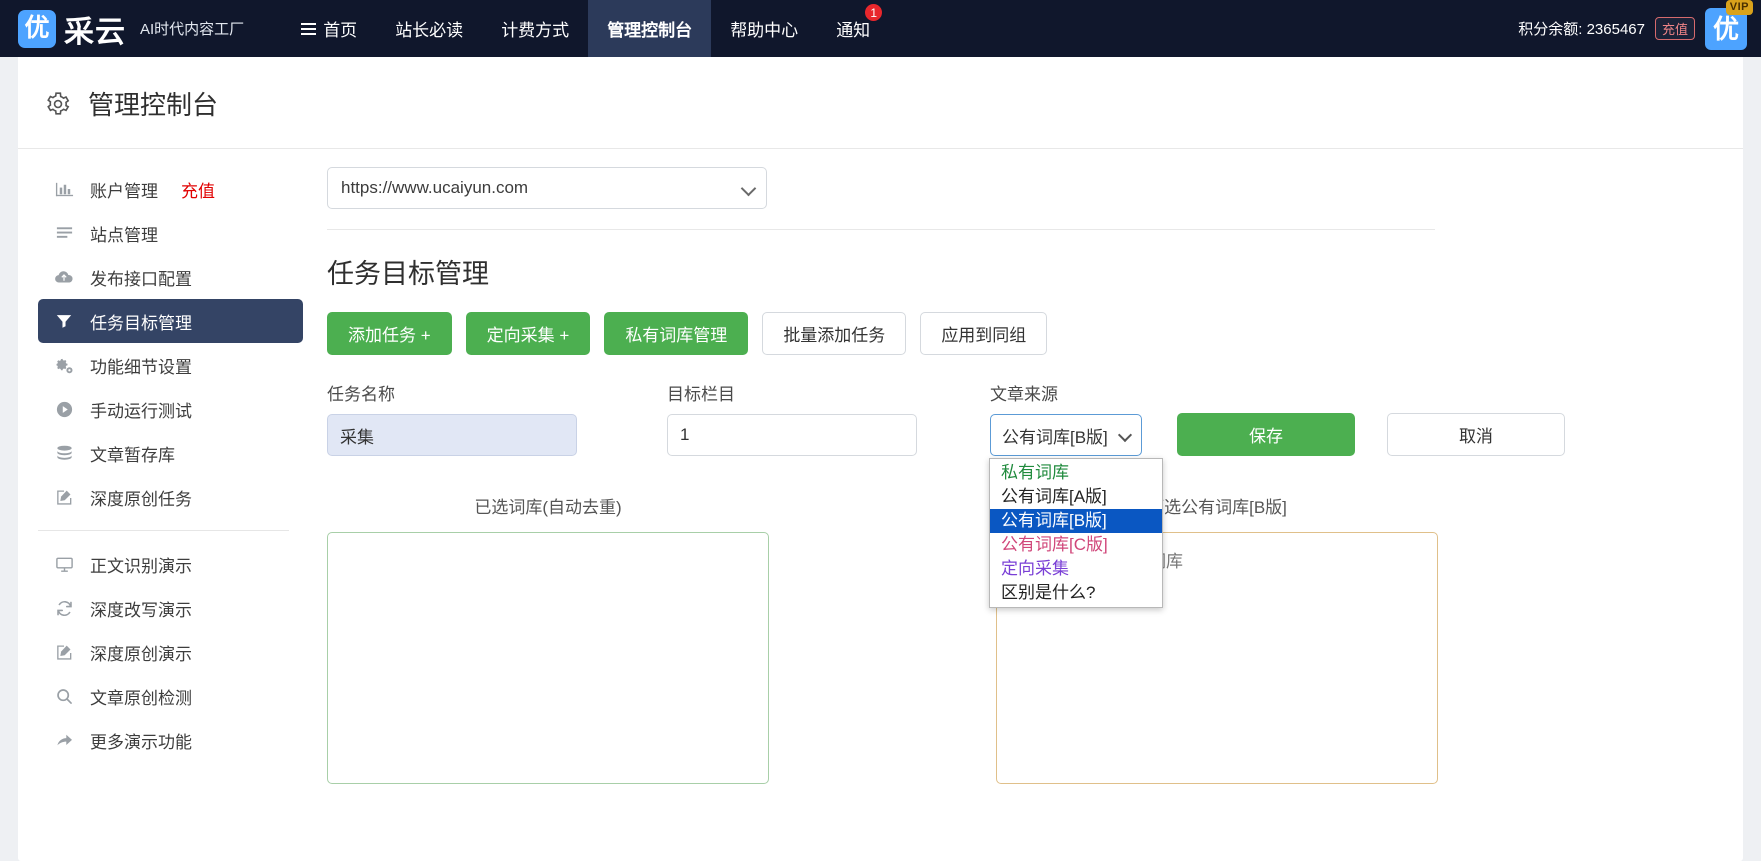 This screenshot has width=1761, height=861. What do you see at coordinates (880, 103) in the screenshot?
I see `page-header: 管理控制台` at bounding box center [880, 103].